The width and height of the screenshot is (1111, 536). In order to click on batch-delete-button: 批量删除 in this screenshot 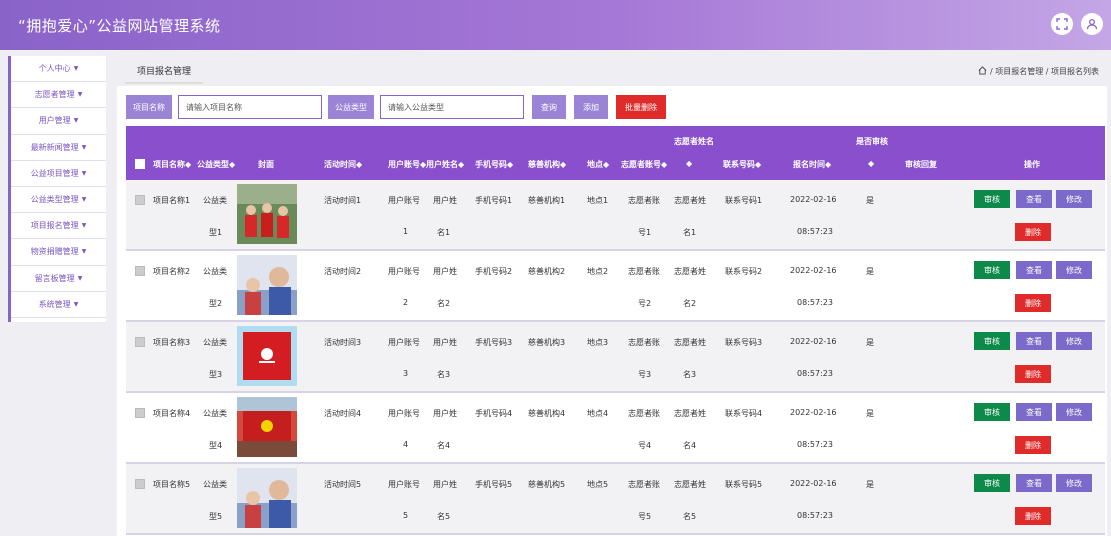, I will do `click(641, 107)`.